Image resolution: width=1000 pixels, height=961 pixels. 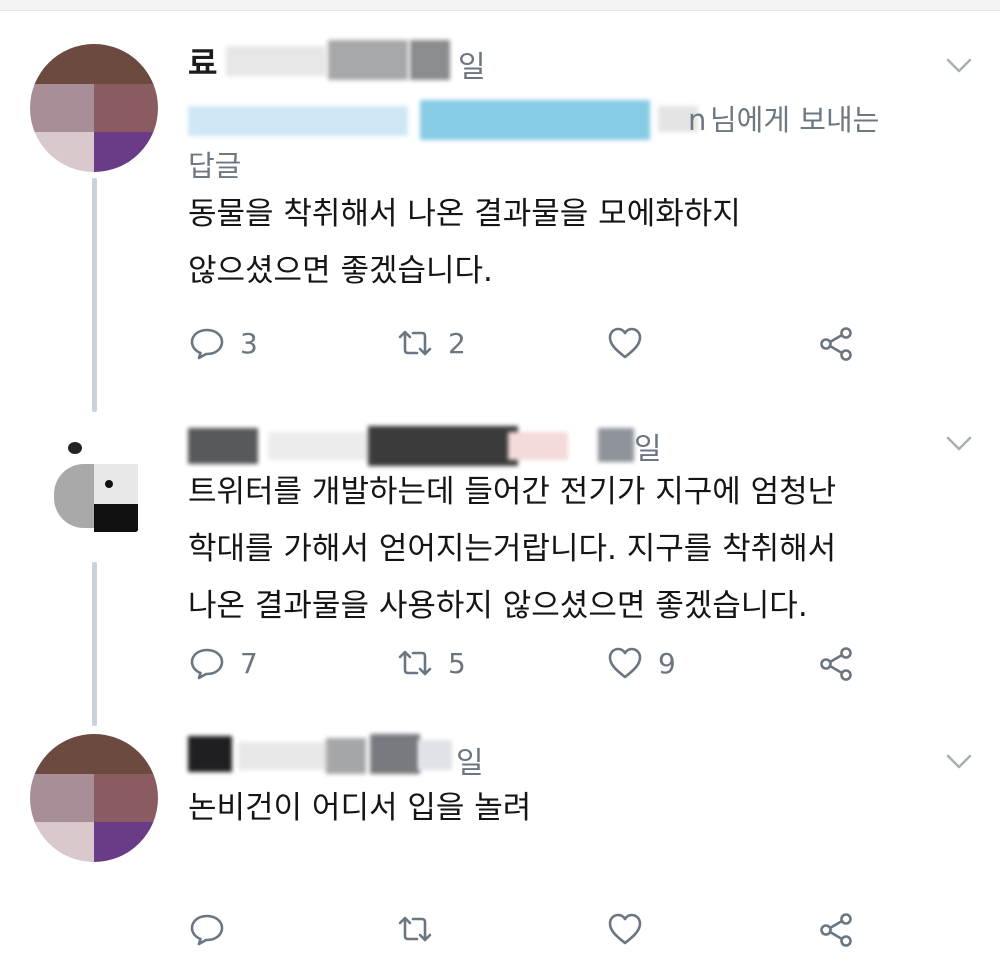 What do you see at coordinates (538, 929) in the screenshot?
I see `tweet-actions` at bounding box center [538, 929].